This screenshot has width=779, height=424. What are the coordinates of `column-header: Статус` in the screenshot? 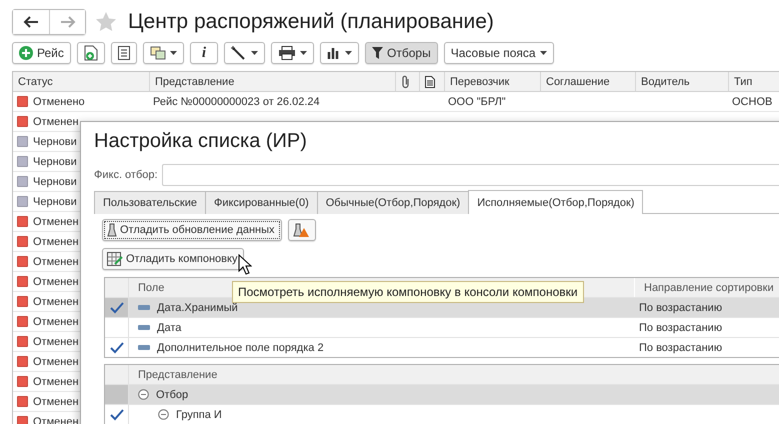 It's located at (81, 81).